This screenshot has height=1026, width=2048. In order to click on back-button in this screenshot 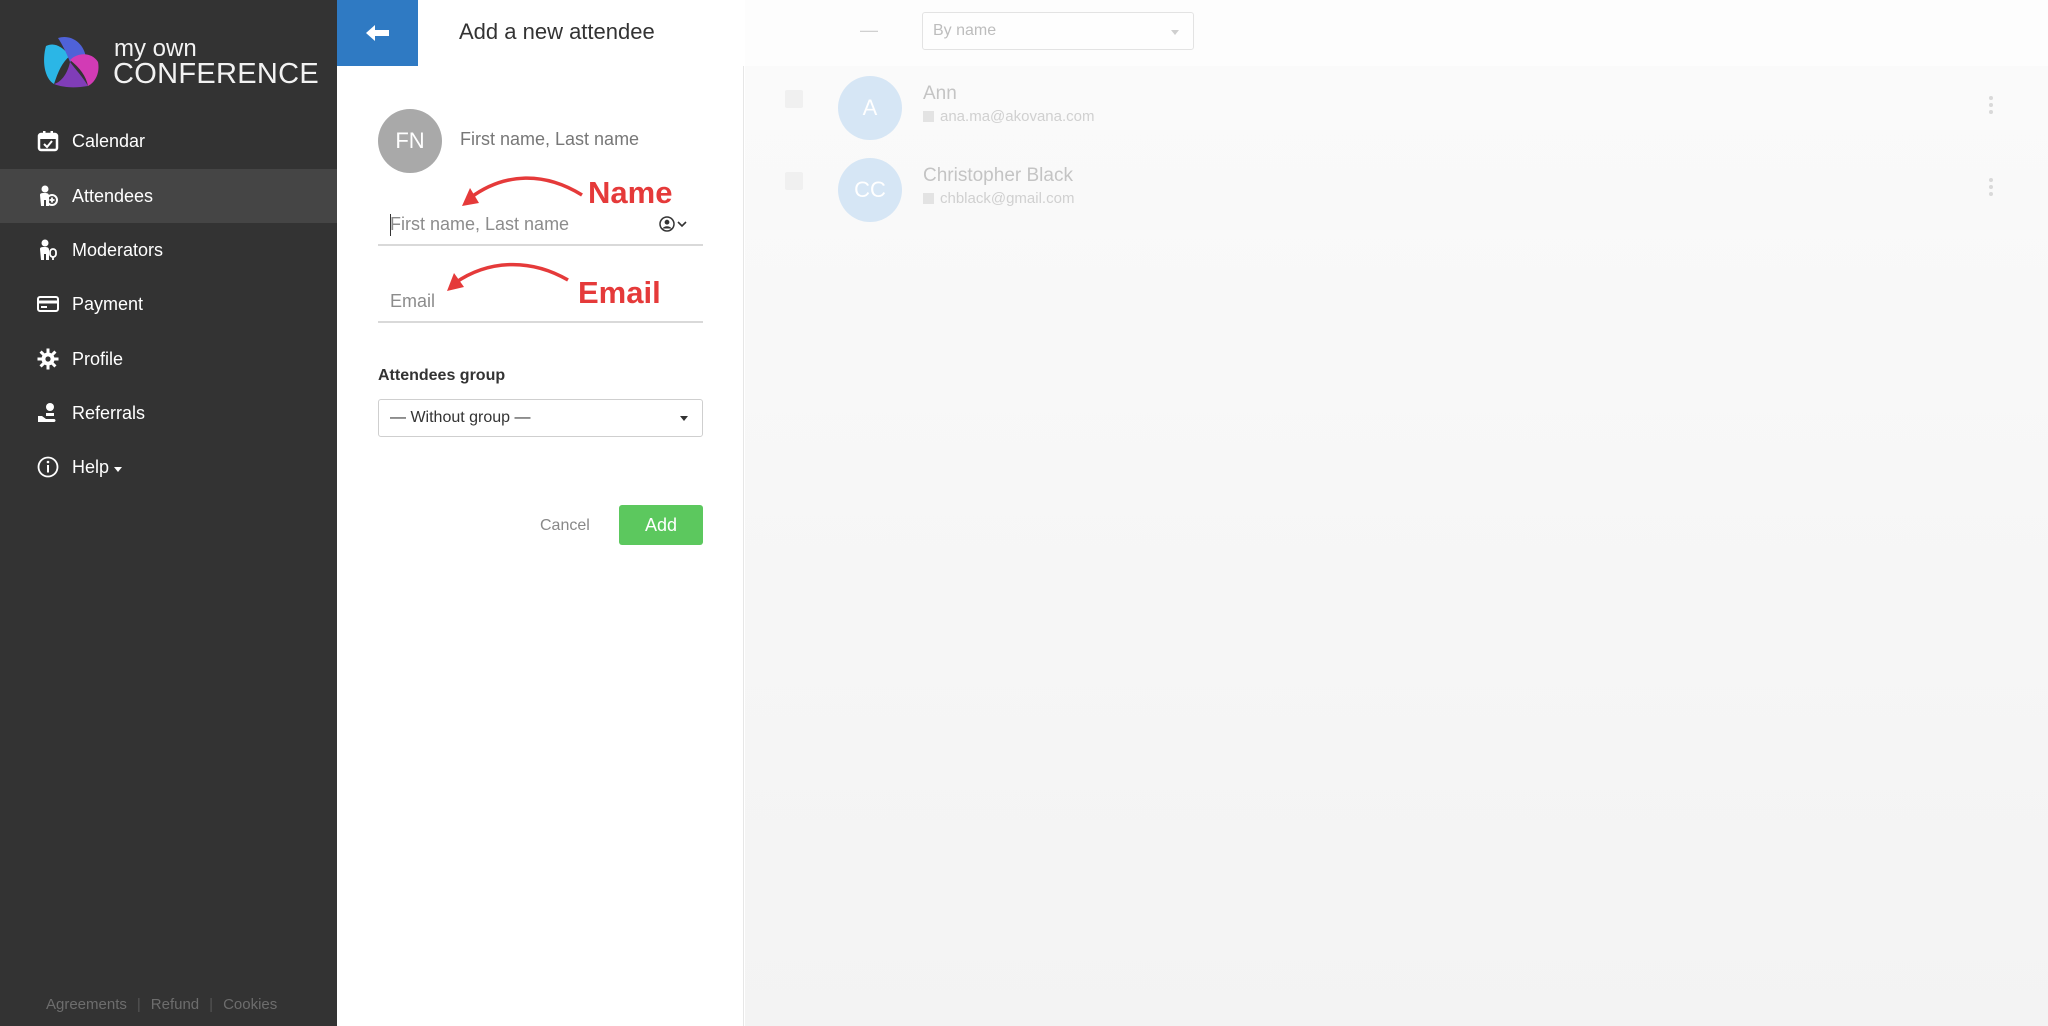, I will do `click(377, 33)`.